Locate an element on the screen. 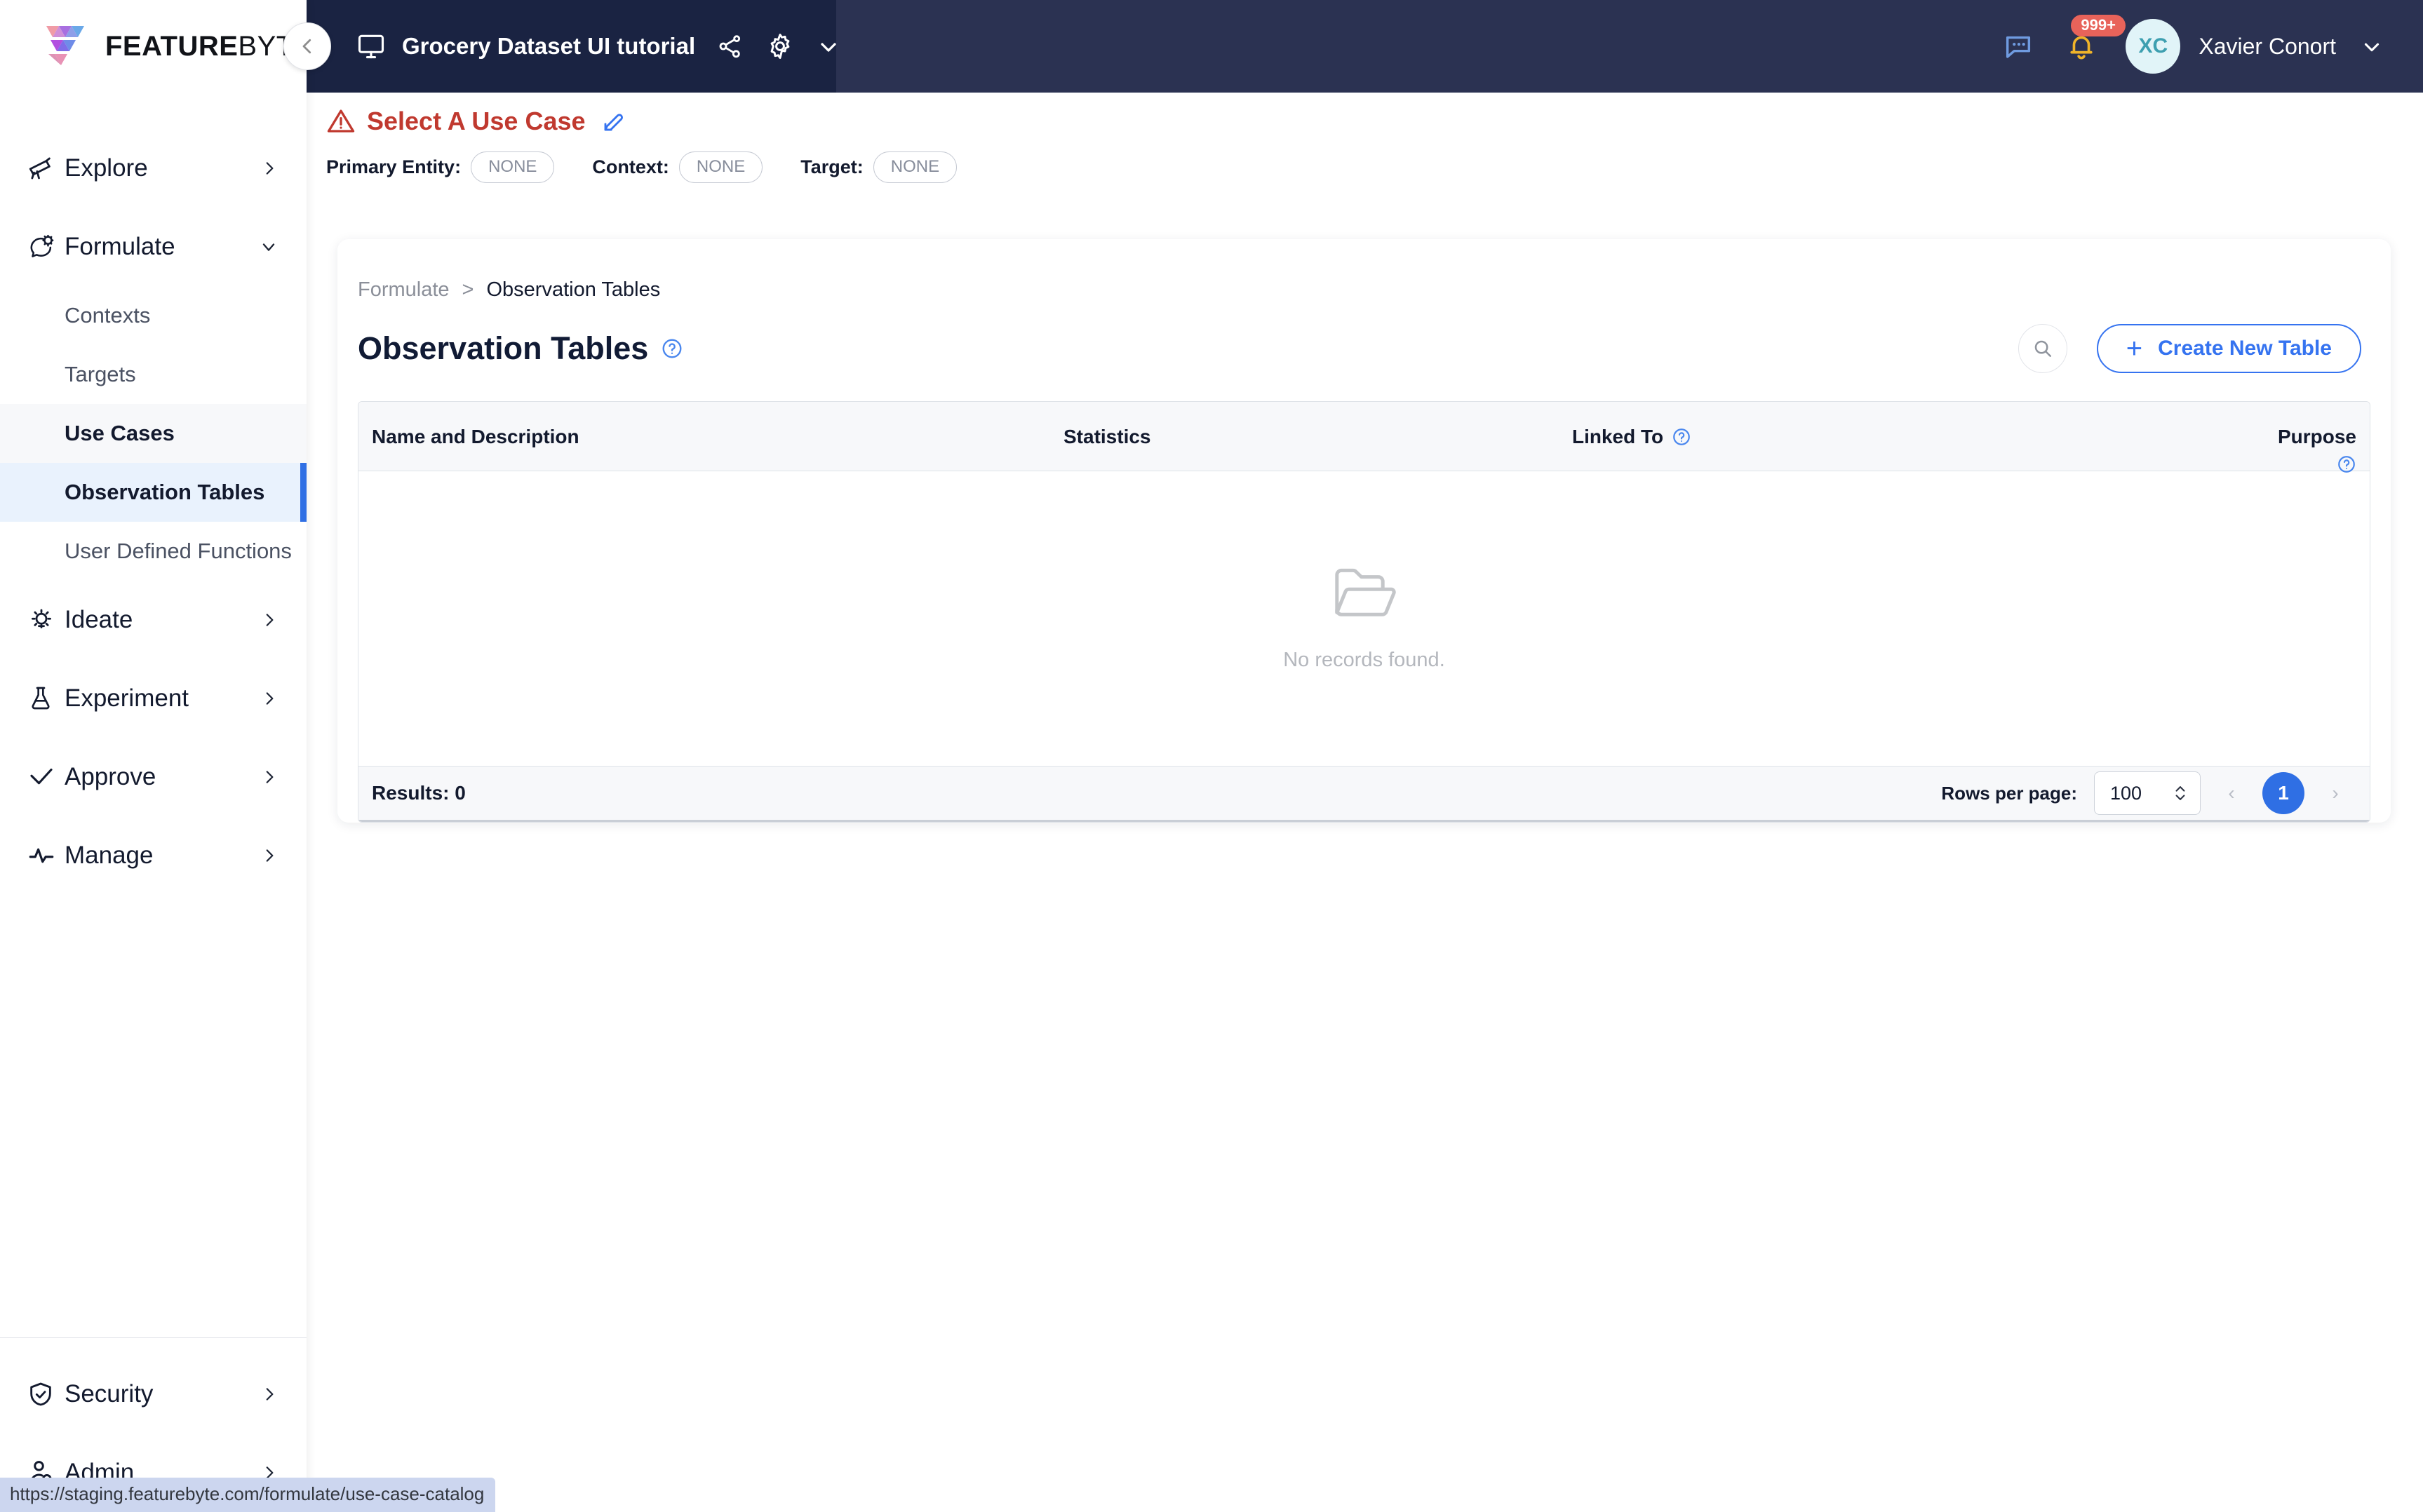 Image resolution: width=2423 pixels, height=1512 pixels. catalog-name: Grocery Dataset UI tutorial is located at coordinates (549, 46).